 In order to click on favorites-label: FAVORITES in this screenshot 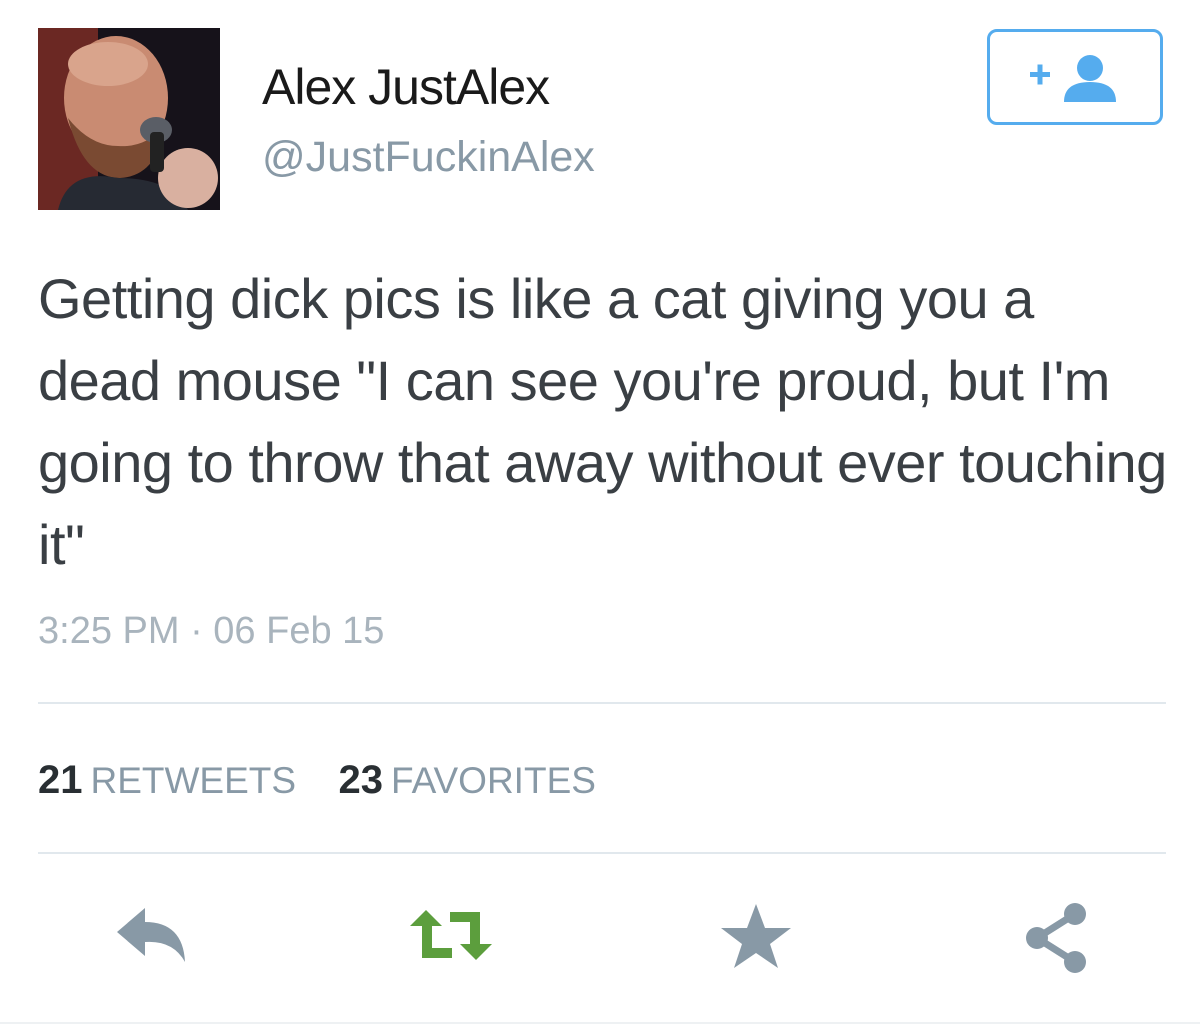, I will do `click(493, 780)`.